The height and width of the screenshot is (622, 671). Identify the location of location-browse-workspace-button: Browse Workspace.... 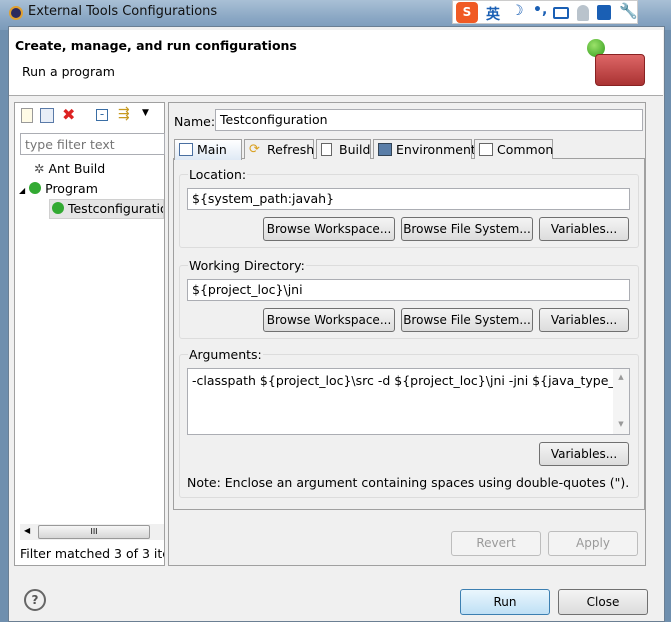
(329, 229).